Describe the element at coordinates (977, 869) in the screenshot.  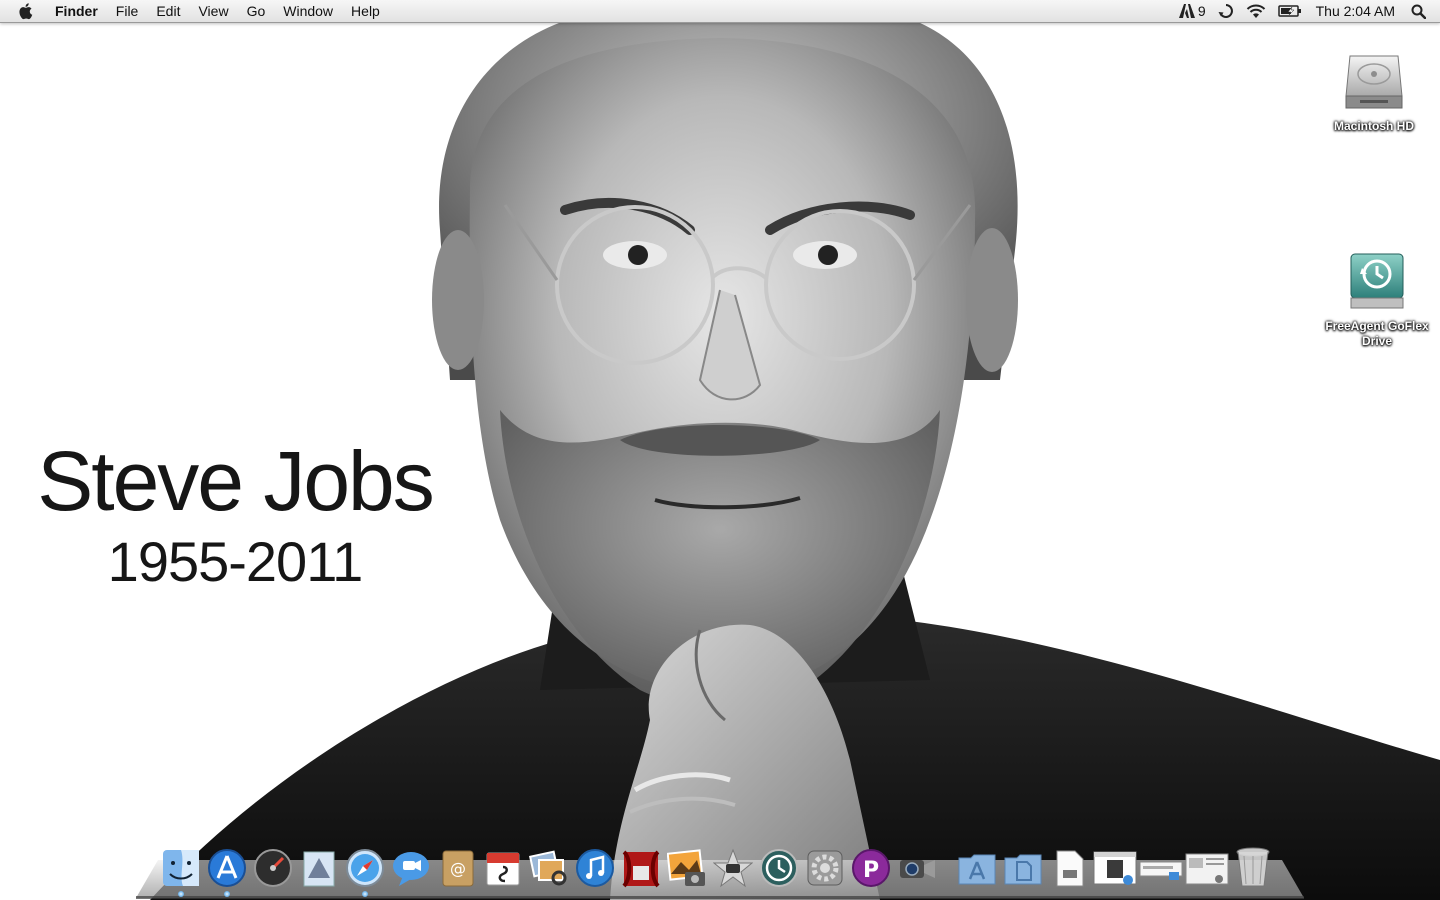
I see `applications-folder-icon` at that location.